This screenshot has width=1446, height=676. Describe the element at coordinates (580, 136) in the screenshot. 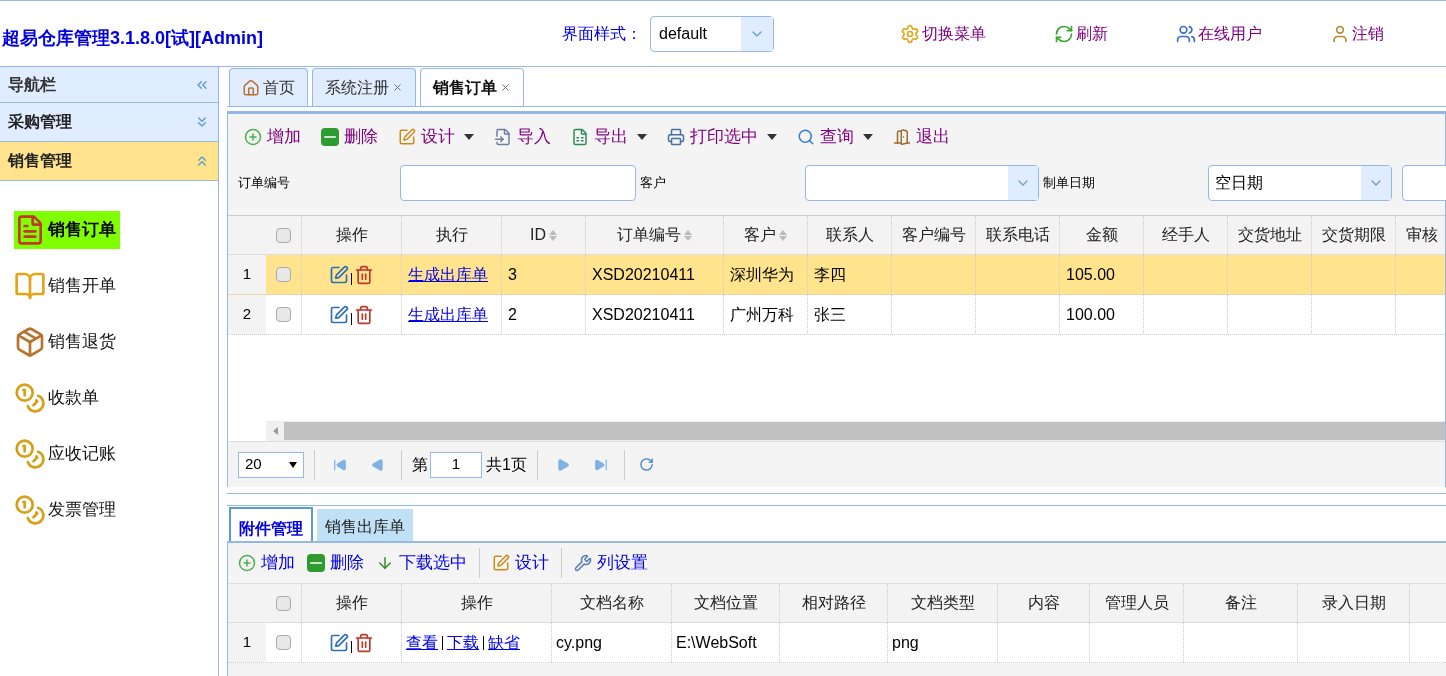

I see `spreadsheet-icon` at that location.